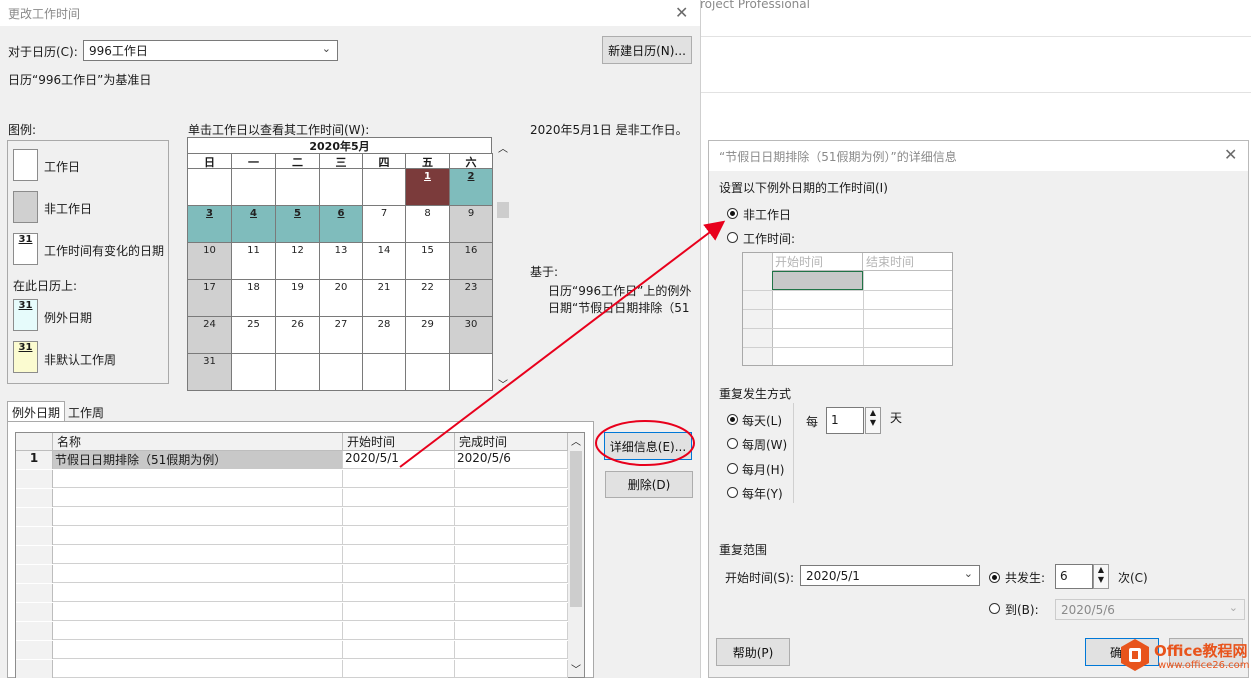  I want to click on office-logo-icon, so click(1135, 655).